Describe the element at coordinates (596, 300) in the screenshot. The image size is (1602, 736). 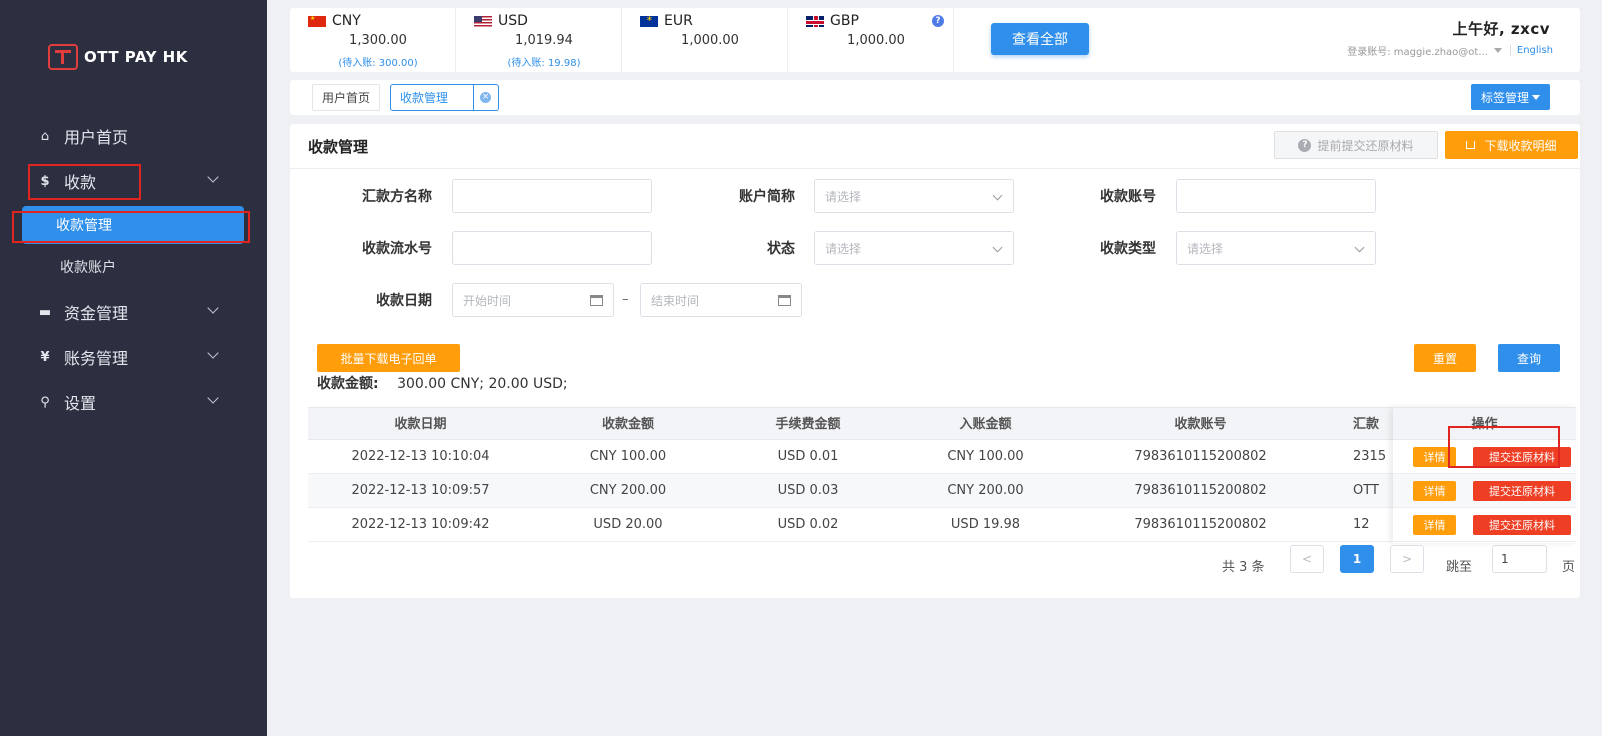
I see `calendar-icon` at that location.